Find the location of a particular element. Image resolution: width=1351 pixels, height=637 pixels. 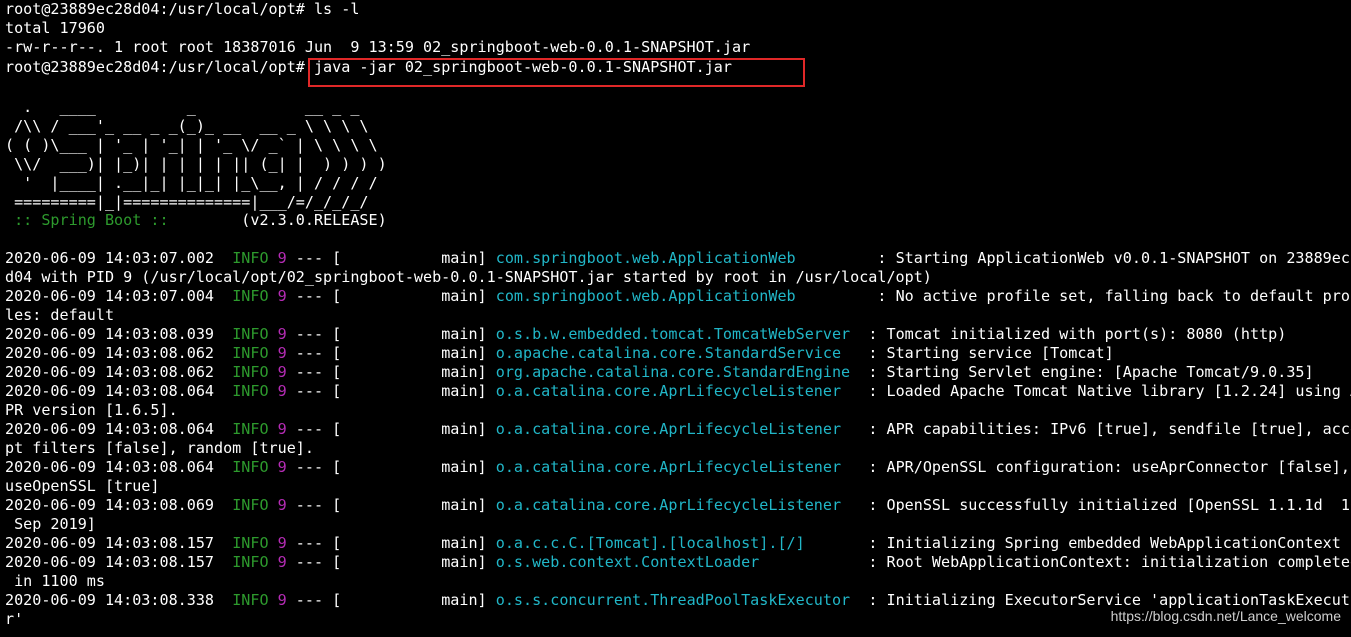

log-continuation: pt filters [false], random [true]. is located at coordinates (159, 448).